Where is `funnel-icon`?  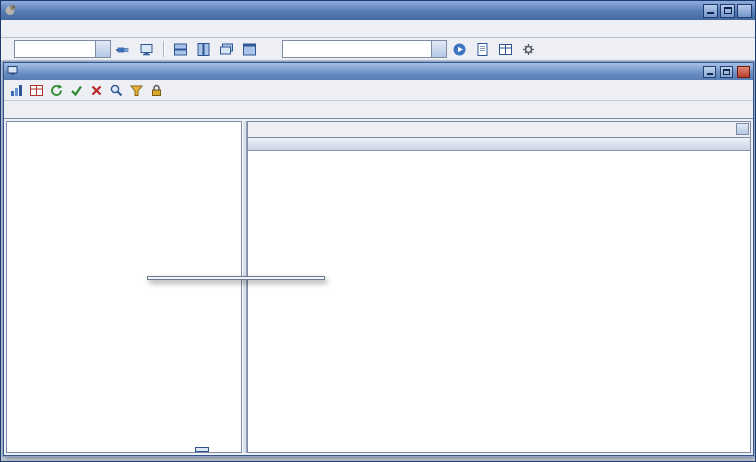 funnel-icon is located at coordinates (136, 90).